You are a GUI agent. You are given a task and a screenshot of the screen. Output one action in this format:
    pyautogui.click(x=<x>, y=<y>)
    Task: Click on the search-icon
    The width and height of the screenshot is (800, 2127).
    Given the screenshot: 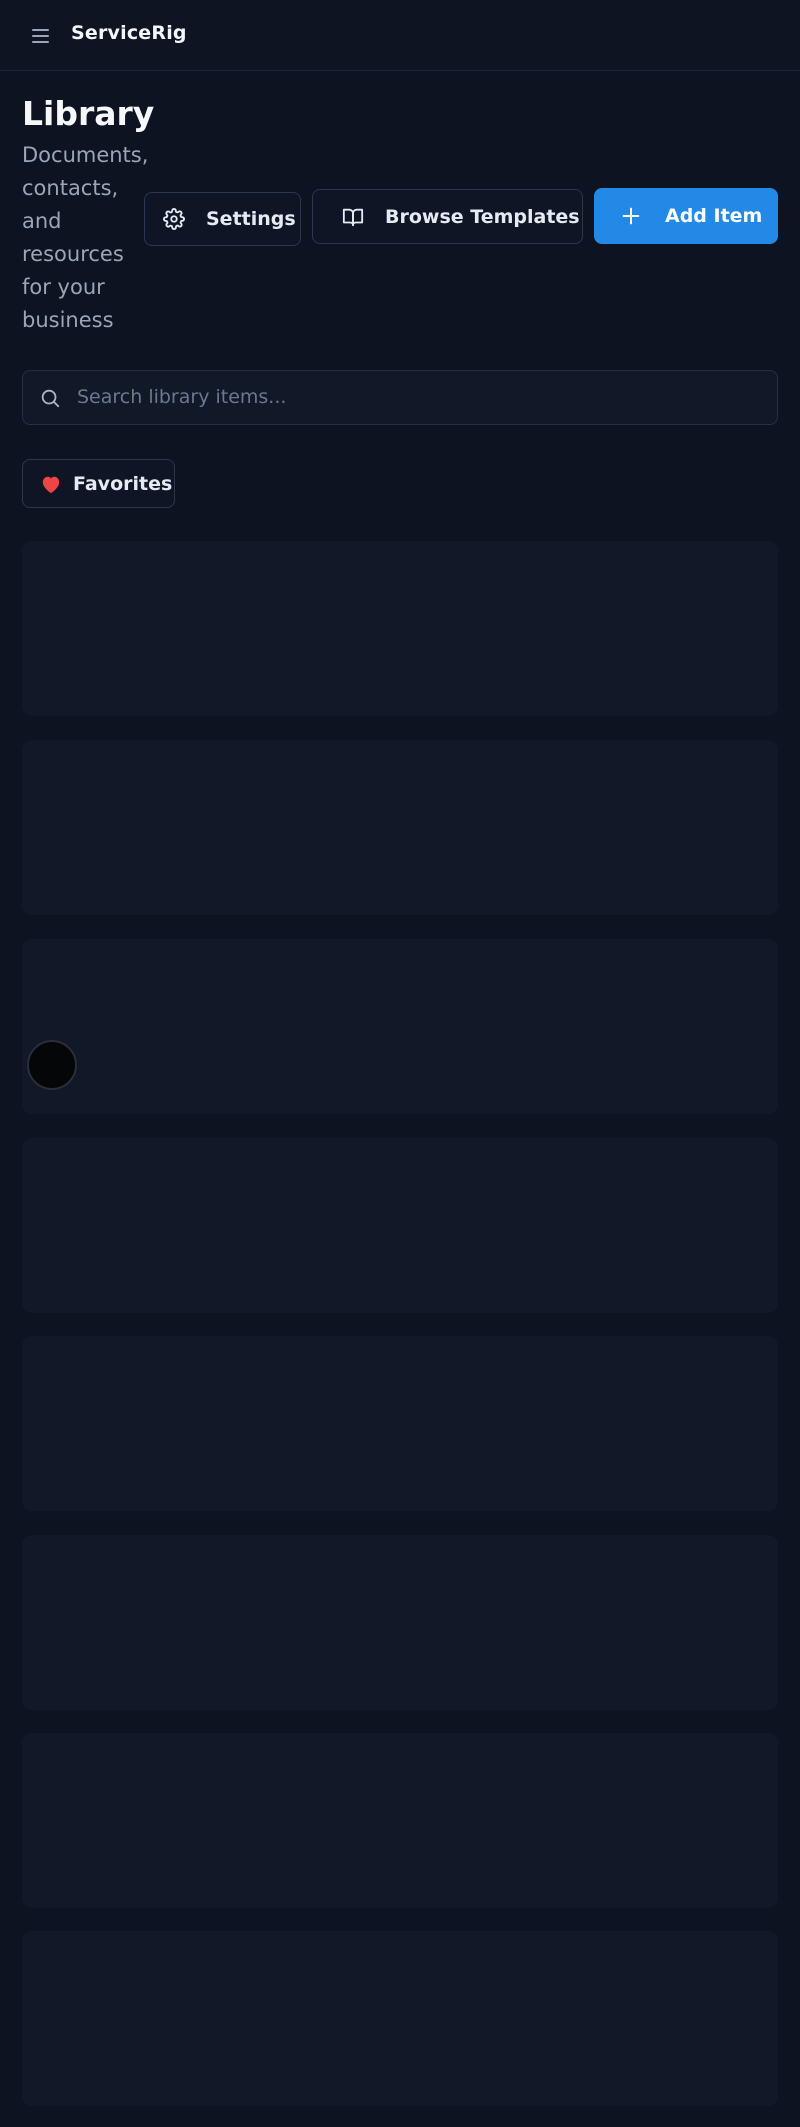 What is the action you would take?
    pyautogui.click(x=50, y=398)
    